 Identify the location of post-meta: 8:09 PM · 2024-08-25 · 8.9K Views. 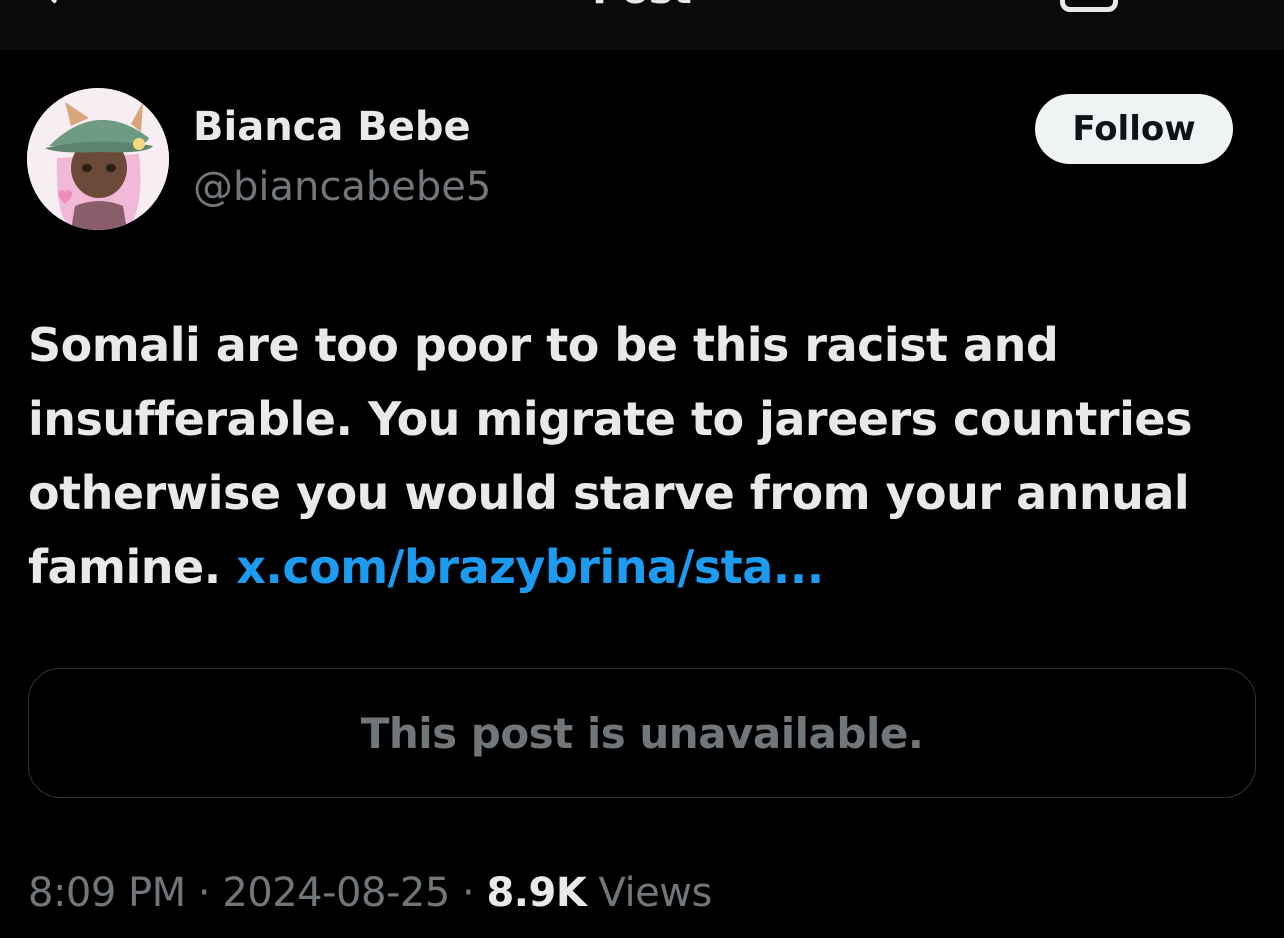
(370, 893).